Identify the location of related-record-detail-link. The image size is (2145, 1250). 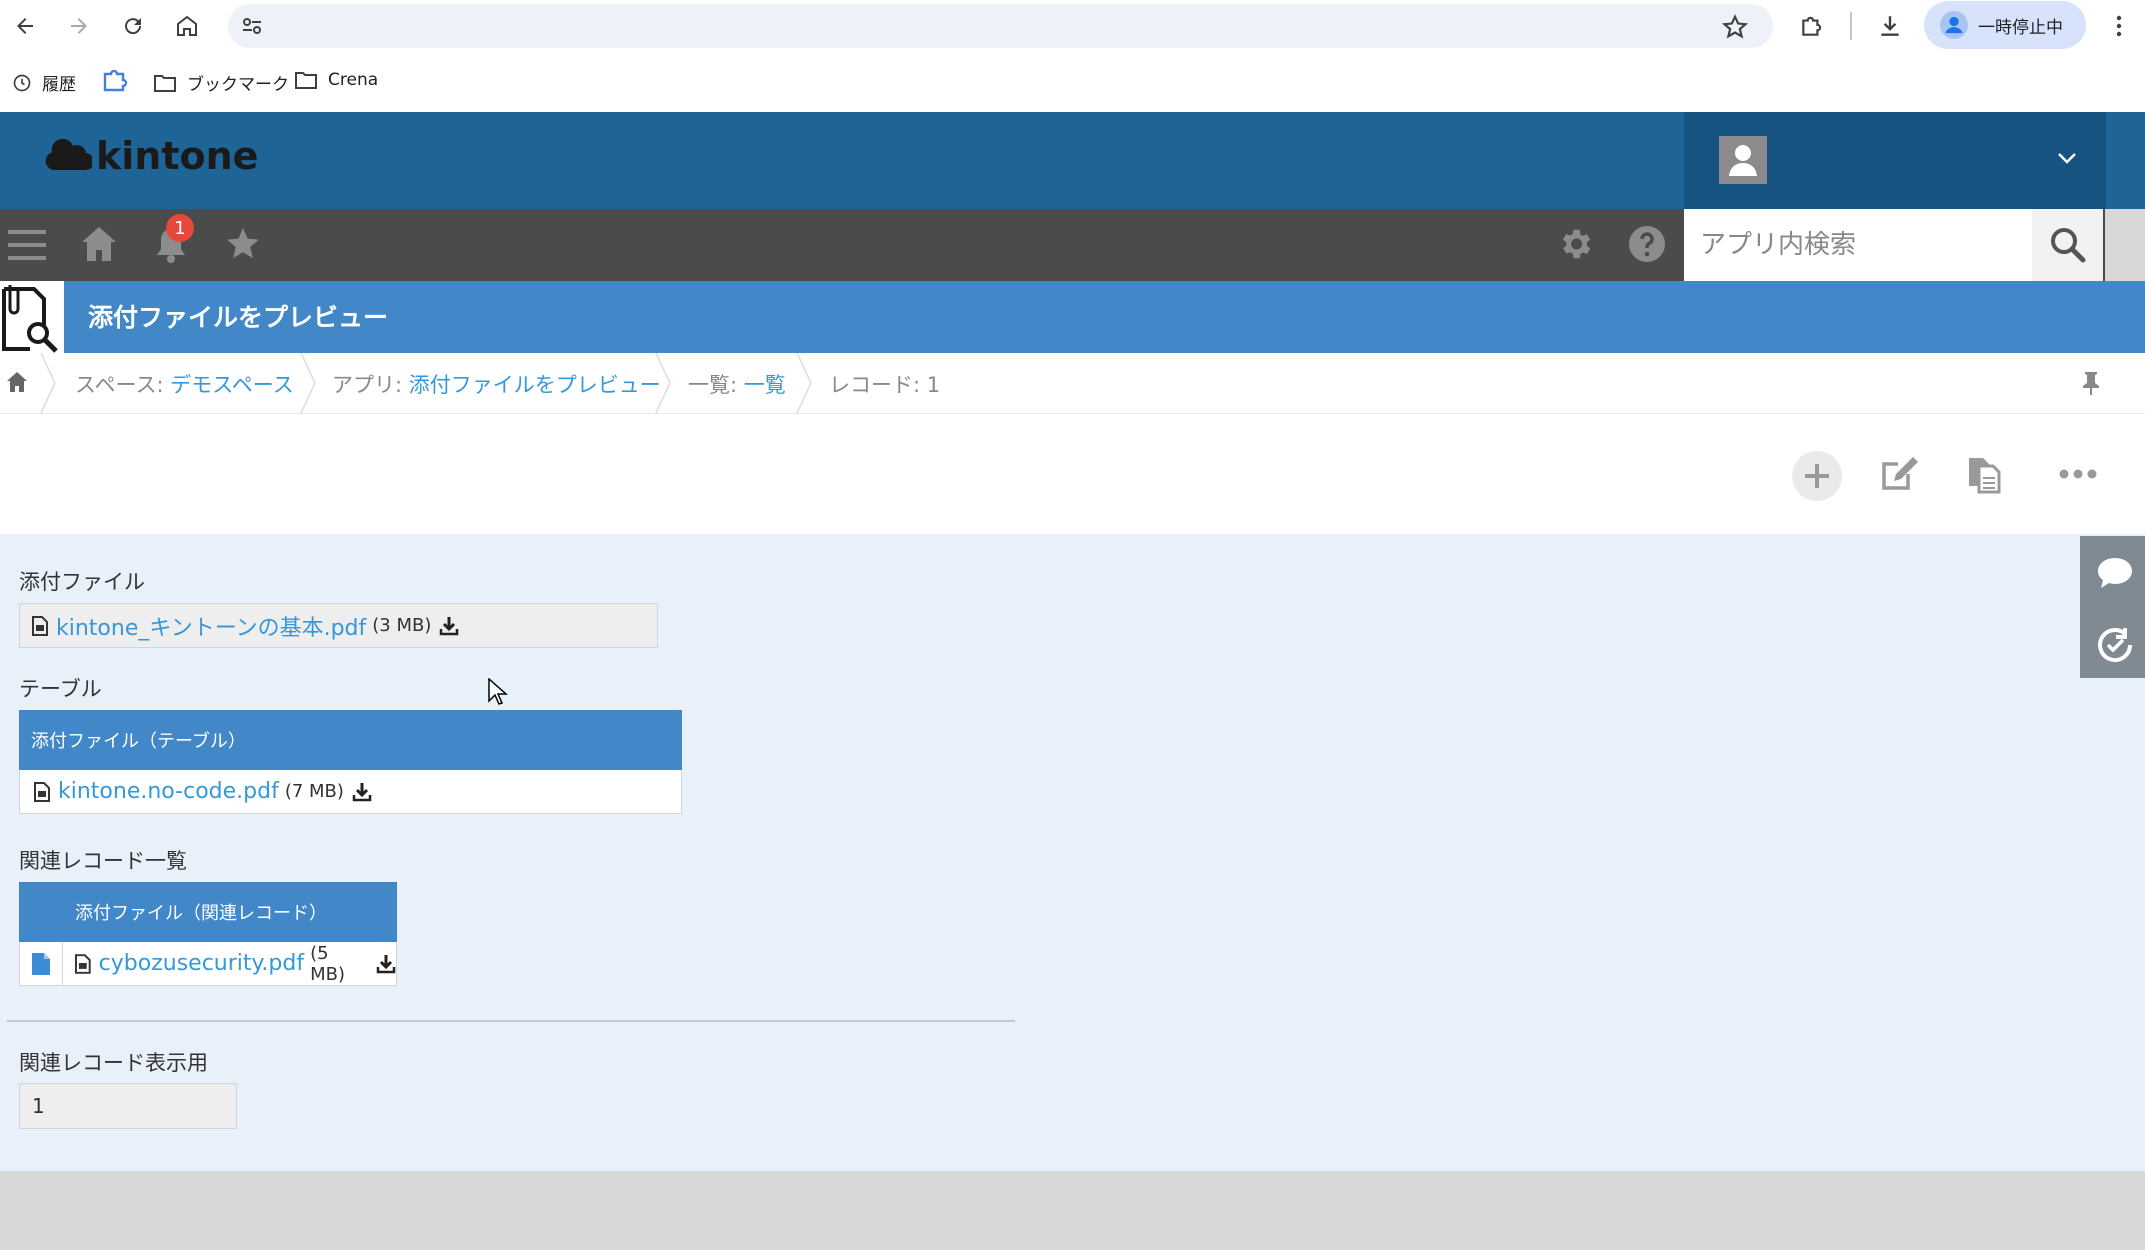
(41, 964).